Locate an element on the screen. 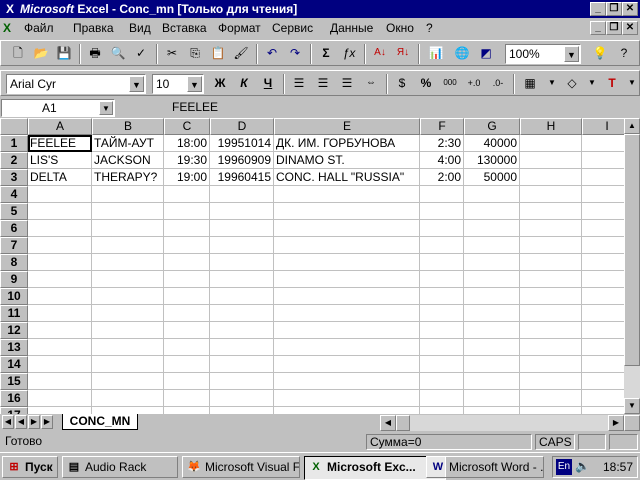 This screenshot has width=640, height=480. cell-f17 is located at coordinates (442, 410).